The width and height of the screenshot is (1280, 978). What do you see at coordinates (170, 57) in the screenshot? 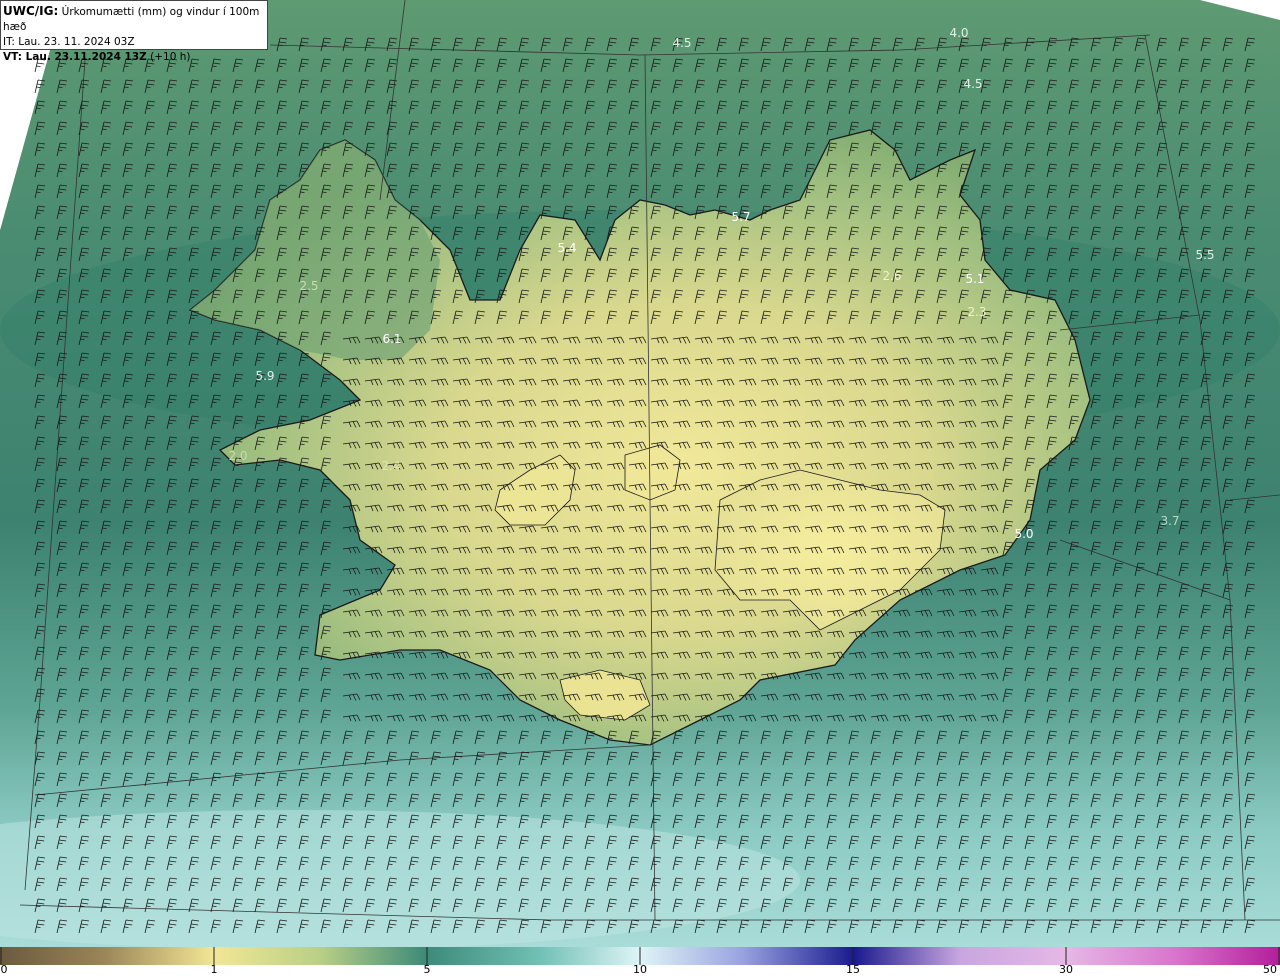
I see `forecast-lead: (+10 h)` at bounding box center [170, 57].